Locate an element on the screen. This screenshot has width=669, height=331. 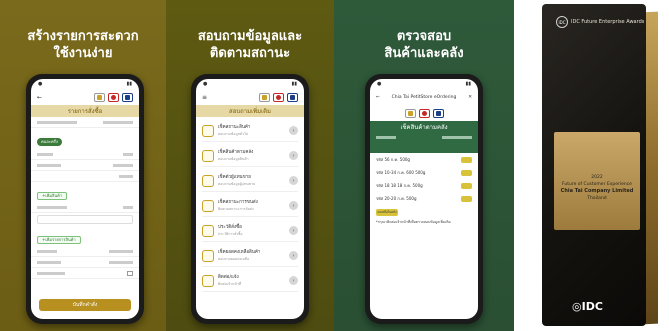
menu-item: เช็คยอดคงเหลือสินค้า สอบถามยอดคงเหลือ › is located at coordinates (250, 256).